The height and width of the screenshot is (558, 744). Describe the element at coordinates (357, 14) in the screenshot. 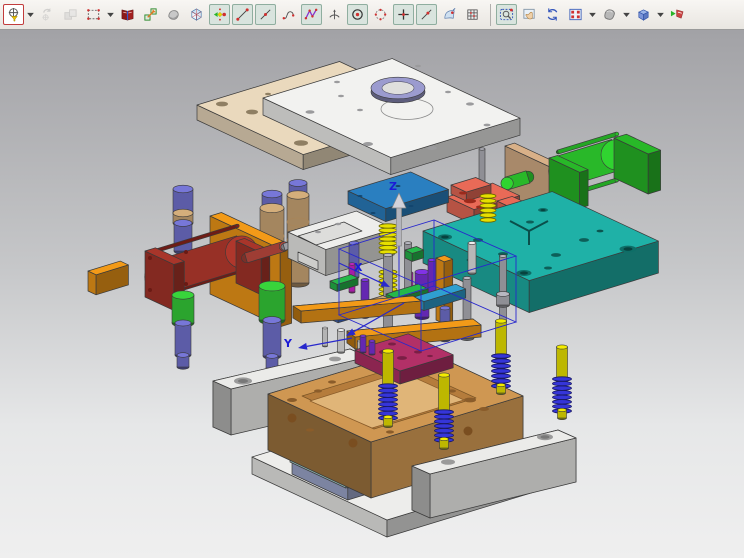

I see `circle-center-snap-toggle` at that location.